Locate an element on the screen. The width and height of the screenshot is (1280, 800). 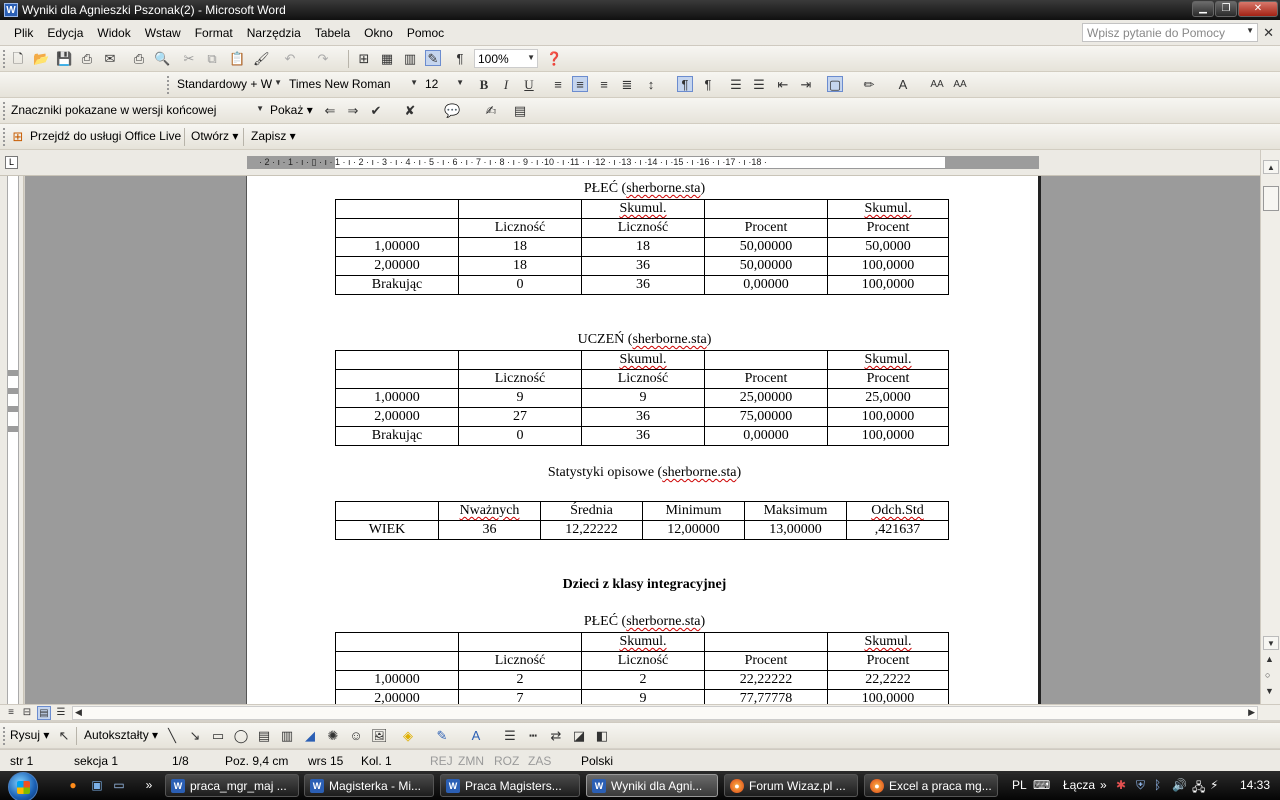
bold-button: B is located at coordinates (484, 85).